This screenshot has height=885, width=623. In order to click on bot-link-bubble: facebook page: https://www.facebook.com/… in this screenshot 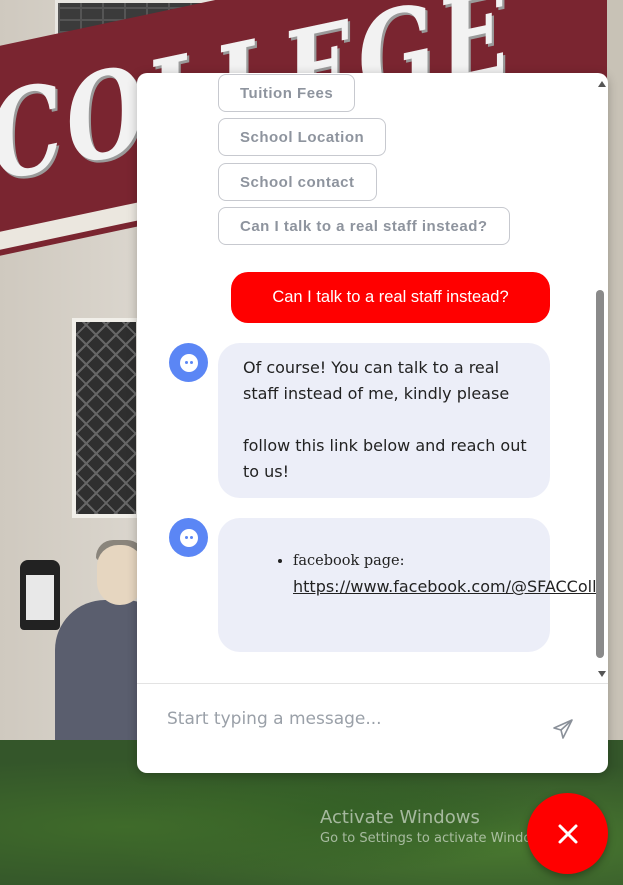, I will do `click(408, 585)`.